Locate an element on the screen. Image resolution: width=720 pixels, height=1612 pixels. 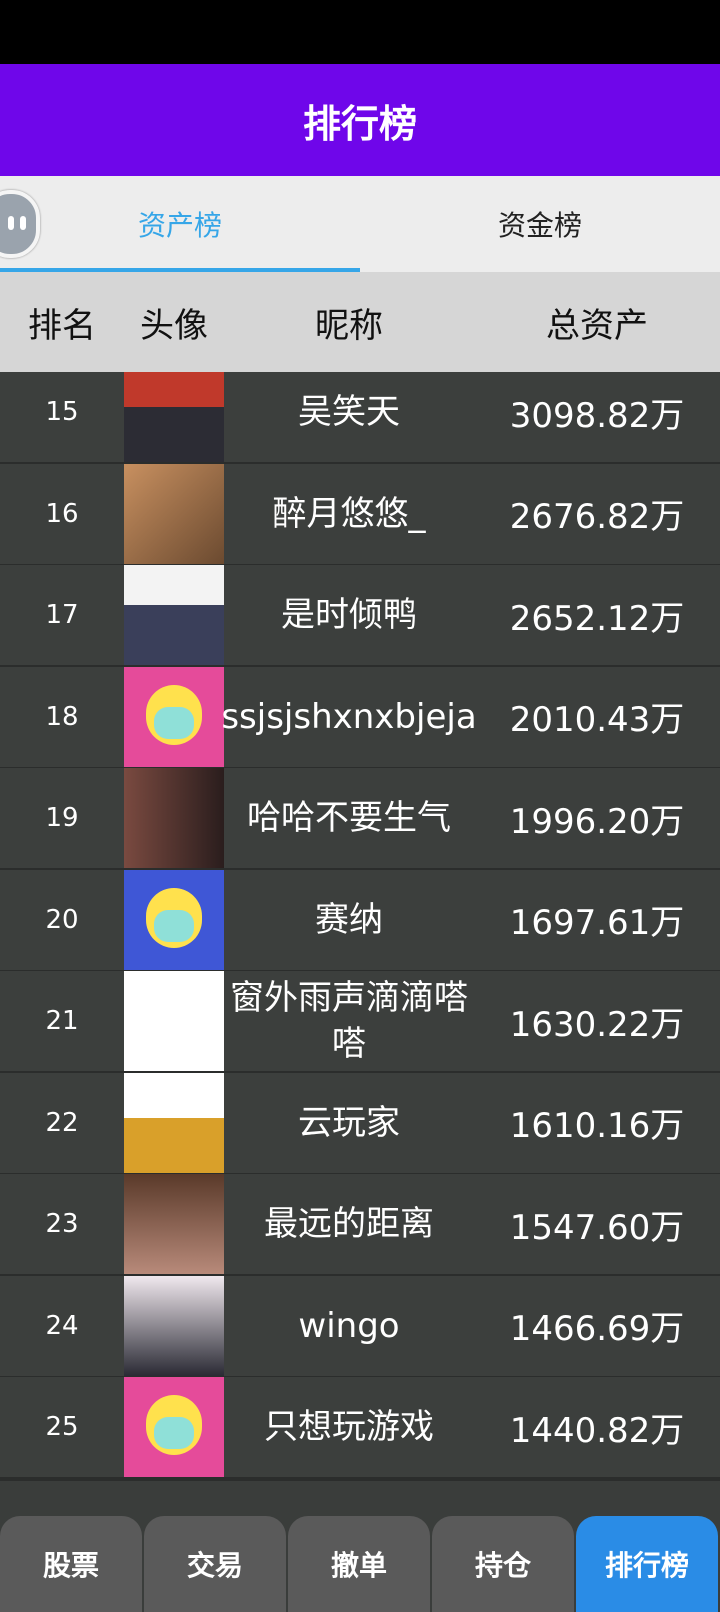
player-nickname: 哈哈不要生气 is located at coordinates (349, 818).